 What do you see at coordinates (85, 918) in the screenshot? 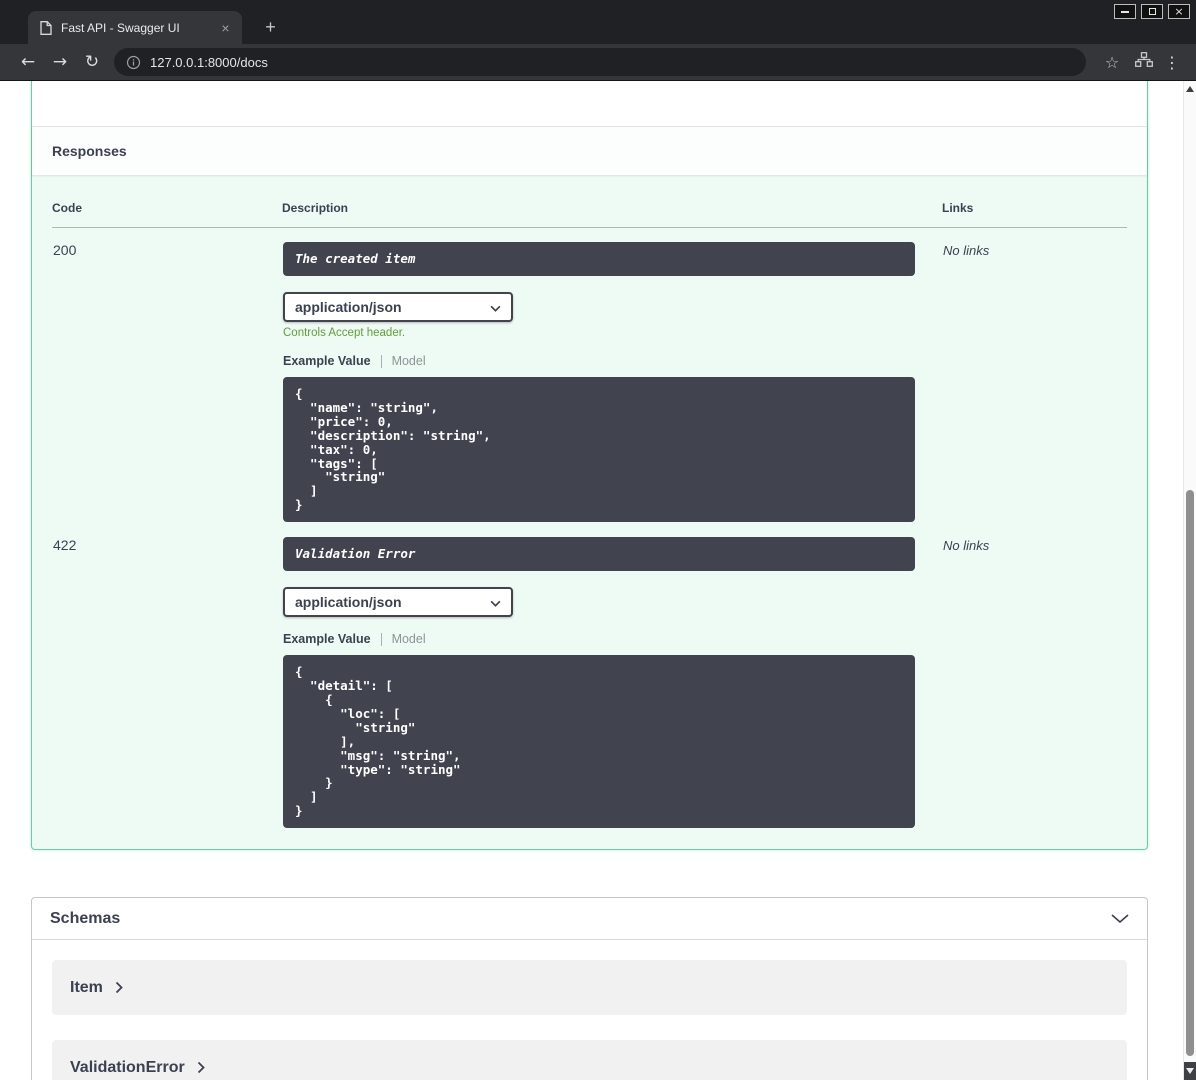
I see `schemas-title: Schemas` at bounding box center [85, 918].